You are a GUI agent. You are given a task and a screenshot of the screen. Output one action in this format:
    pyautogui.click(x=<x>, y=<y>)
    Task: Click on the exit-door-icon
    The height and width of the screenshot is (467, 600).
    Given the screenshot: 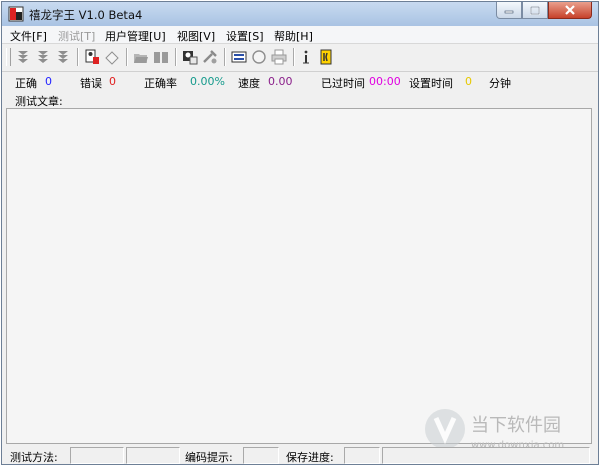 What is the action you would take?
    pyautogui.click(x=326, y=57)
    